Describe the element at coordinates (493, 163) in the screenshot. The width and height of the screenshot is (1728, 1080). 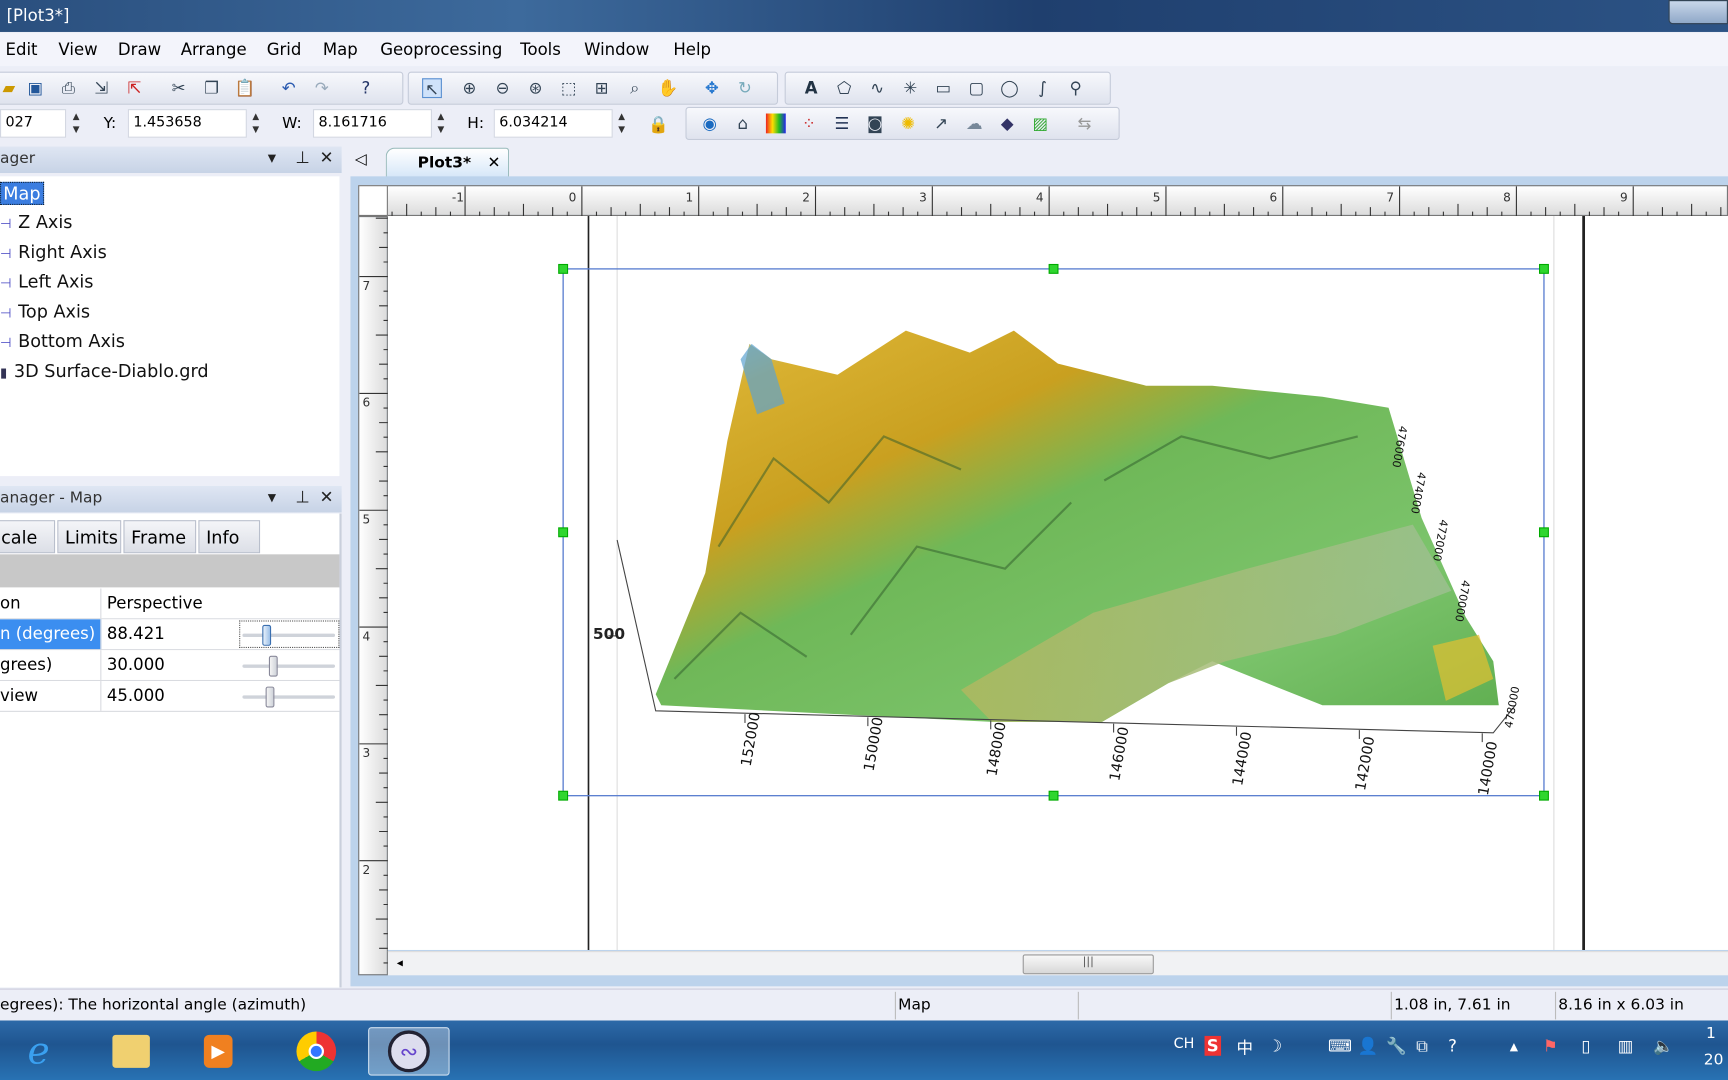
I see `tab-close-icon: ✕` at that location.